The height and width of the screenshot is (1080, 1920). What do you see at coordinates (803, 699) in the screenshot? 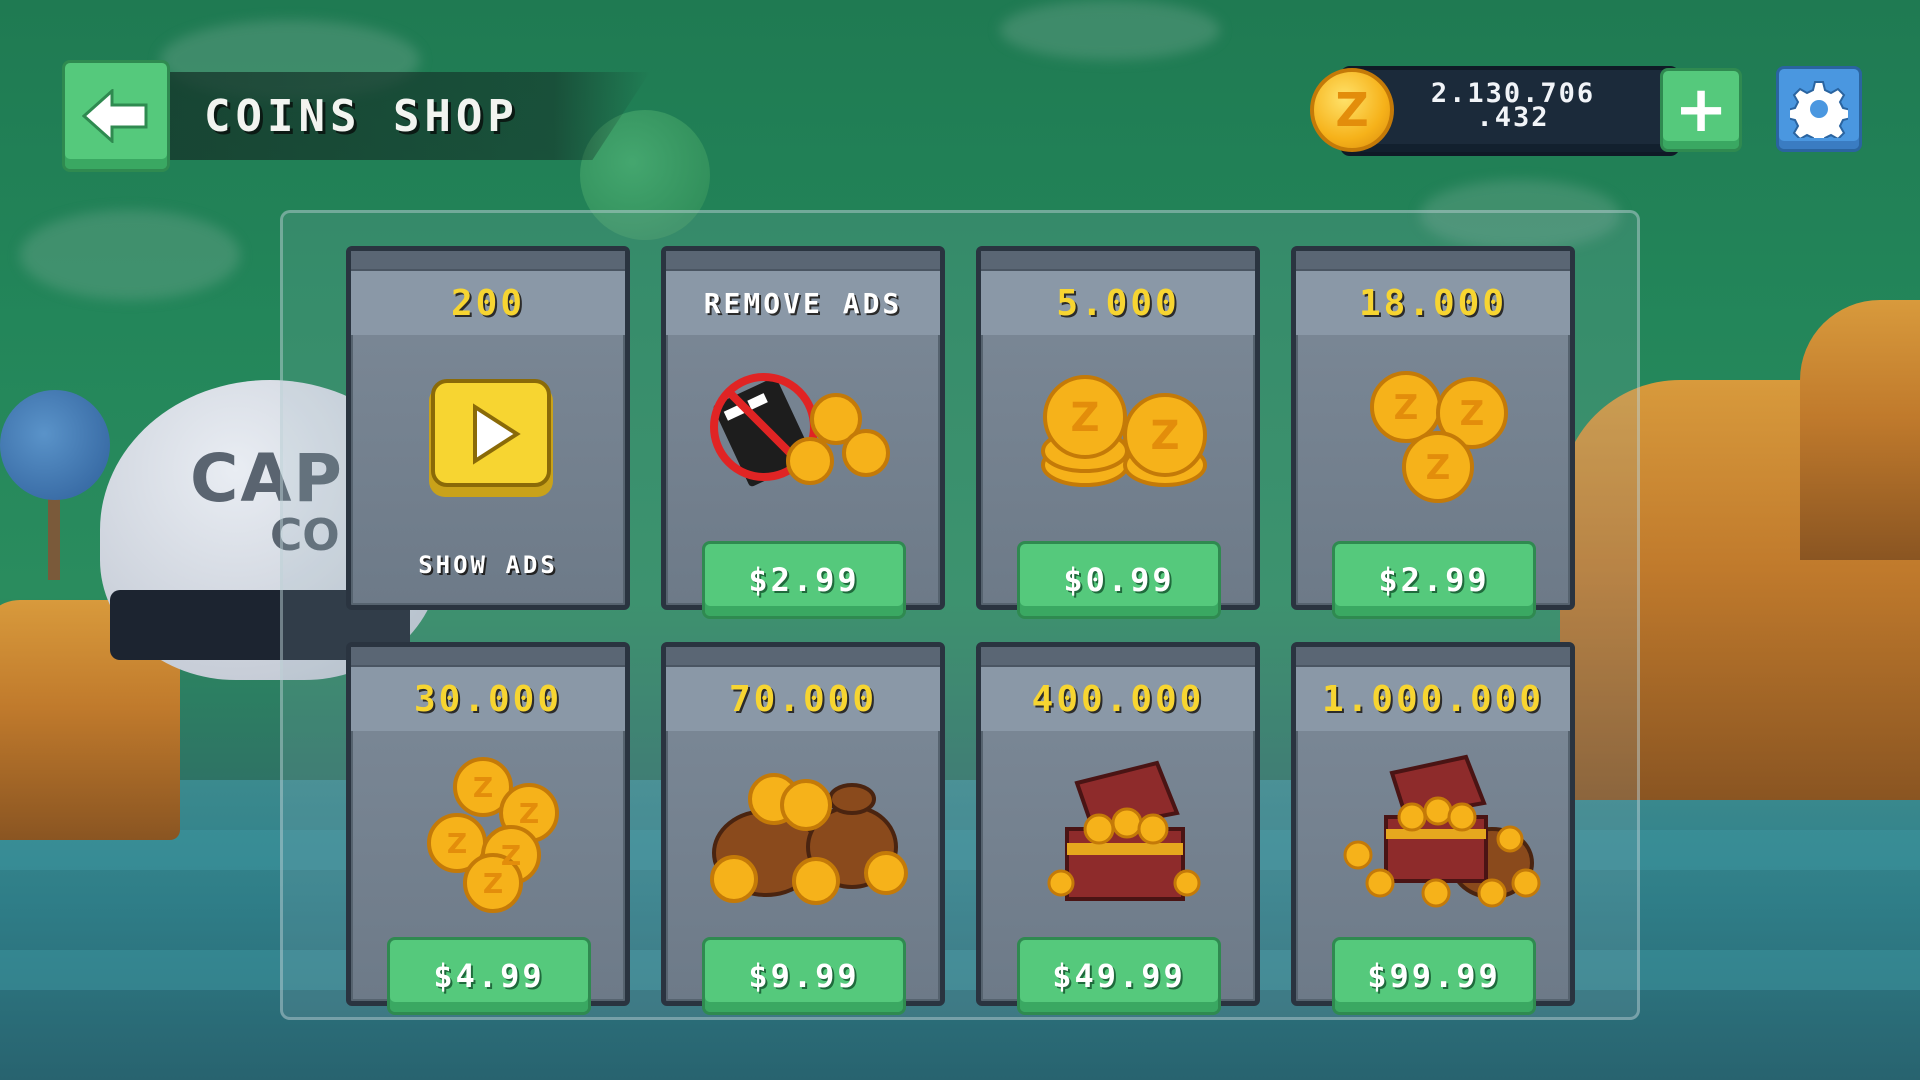
I see `item-amount: 70.000` at bounding box center [803, 699].